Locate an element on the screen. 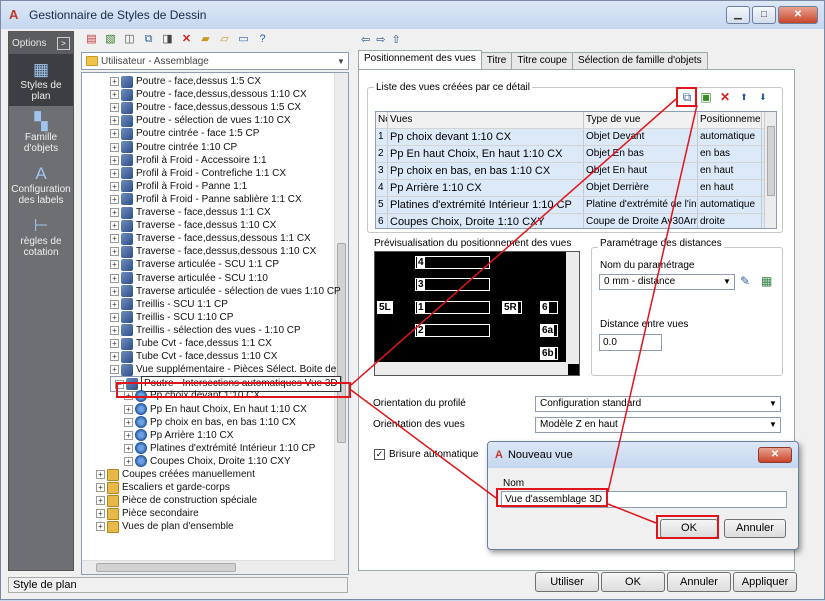 Image resolution: width=825 pixels, height=601 pixels. tree-node: + Traverse articulée - SCU 1:10 is located at coordinates (189, 278).